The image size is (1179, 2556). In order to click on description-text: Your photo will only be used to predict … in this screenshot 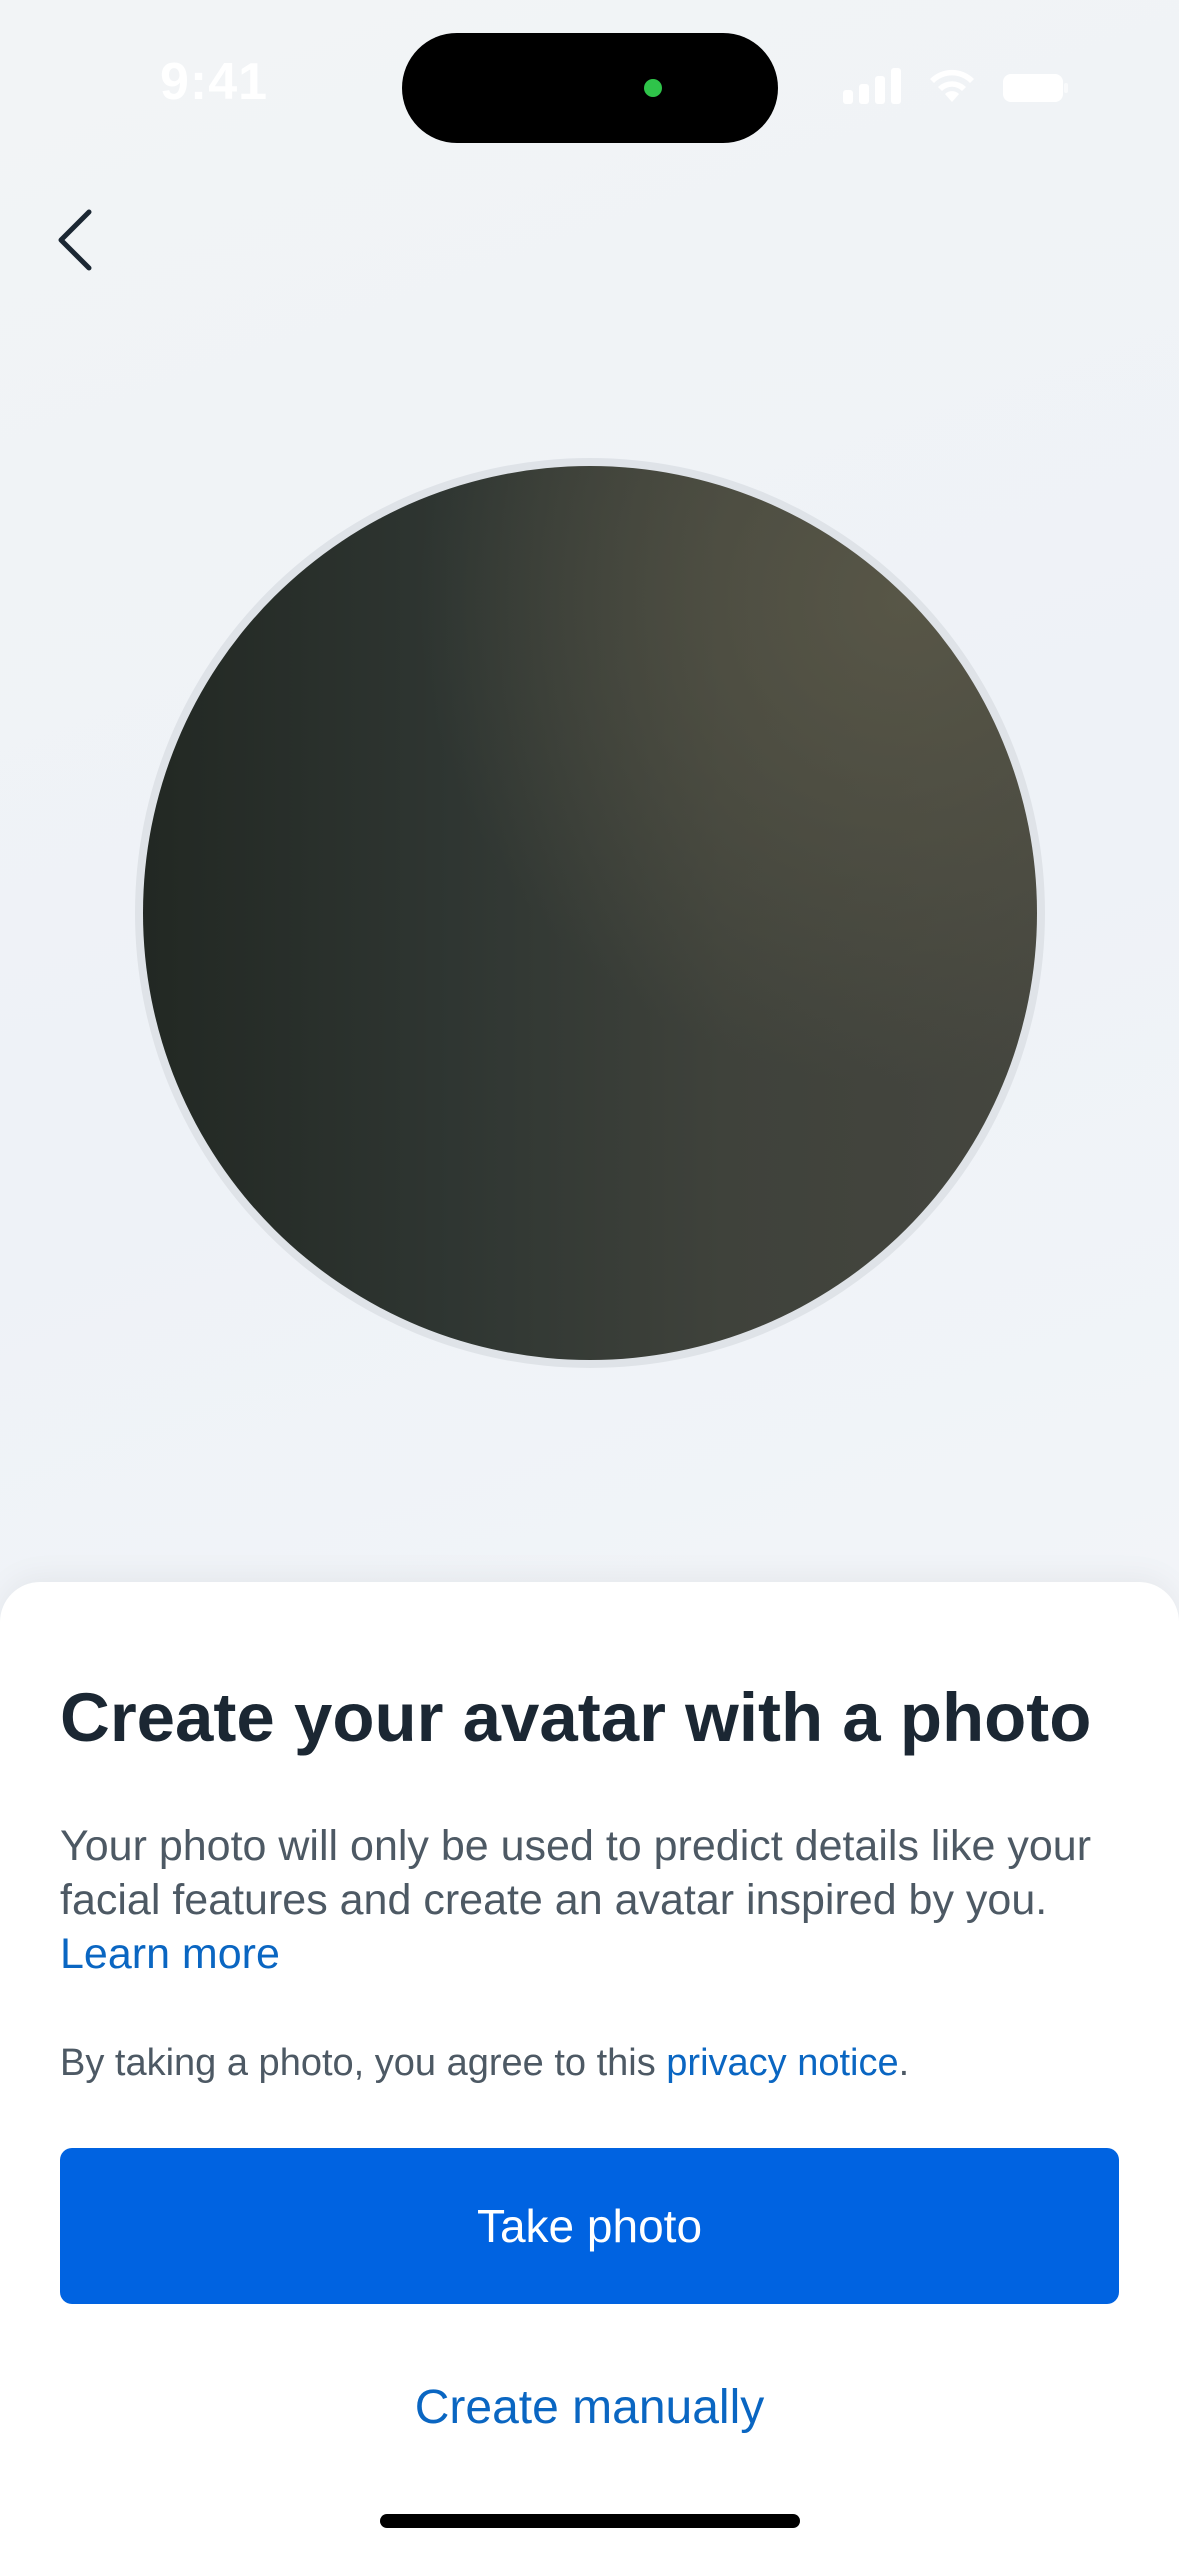, I will do `click(576, 1873)`.